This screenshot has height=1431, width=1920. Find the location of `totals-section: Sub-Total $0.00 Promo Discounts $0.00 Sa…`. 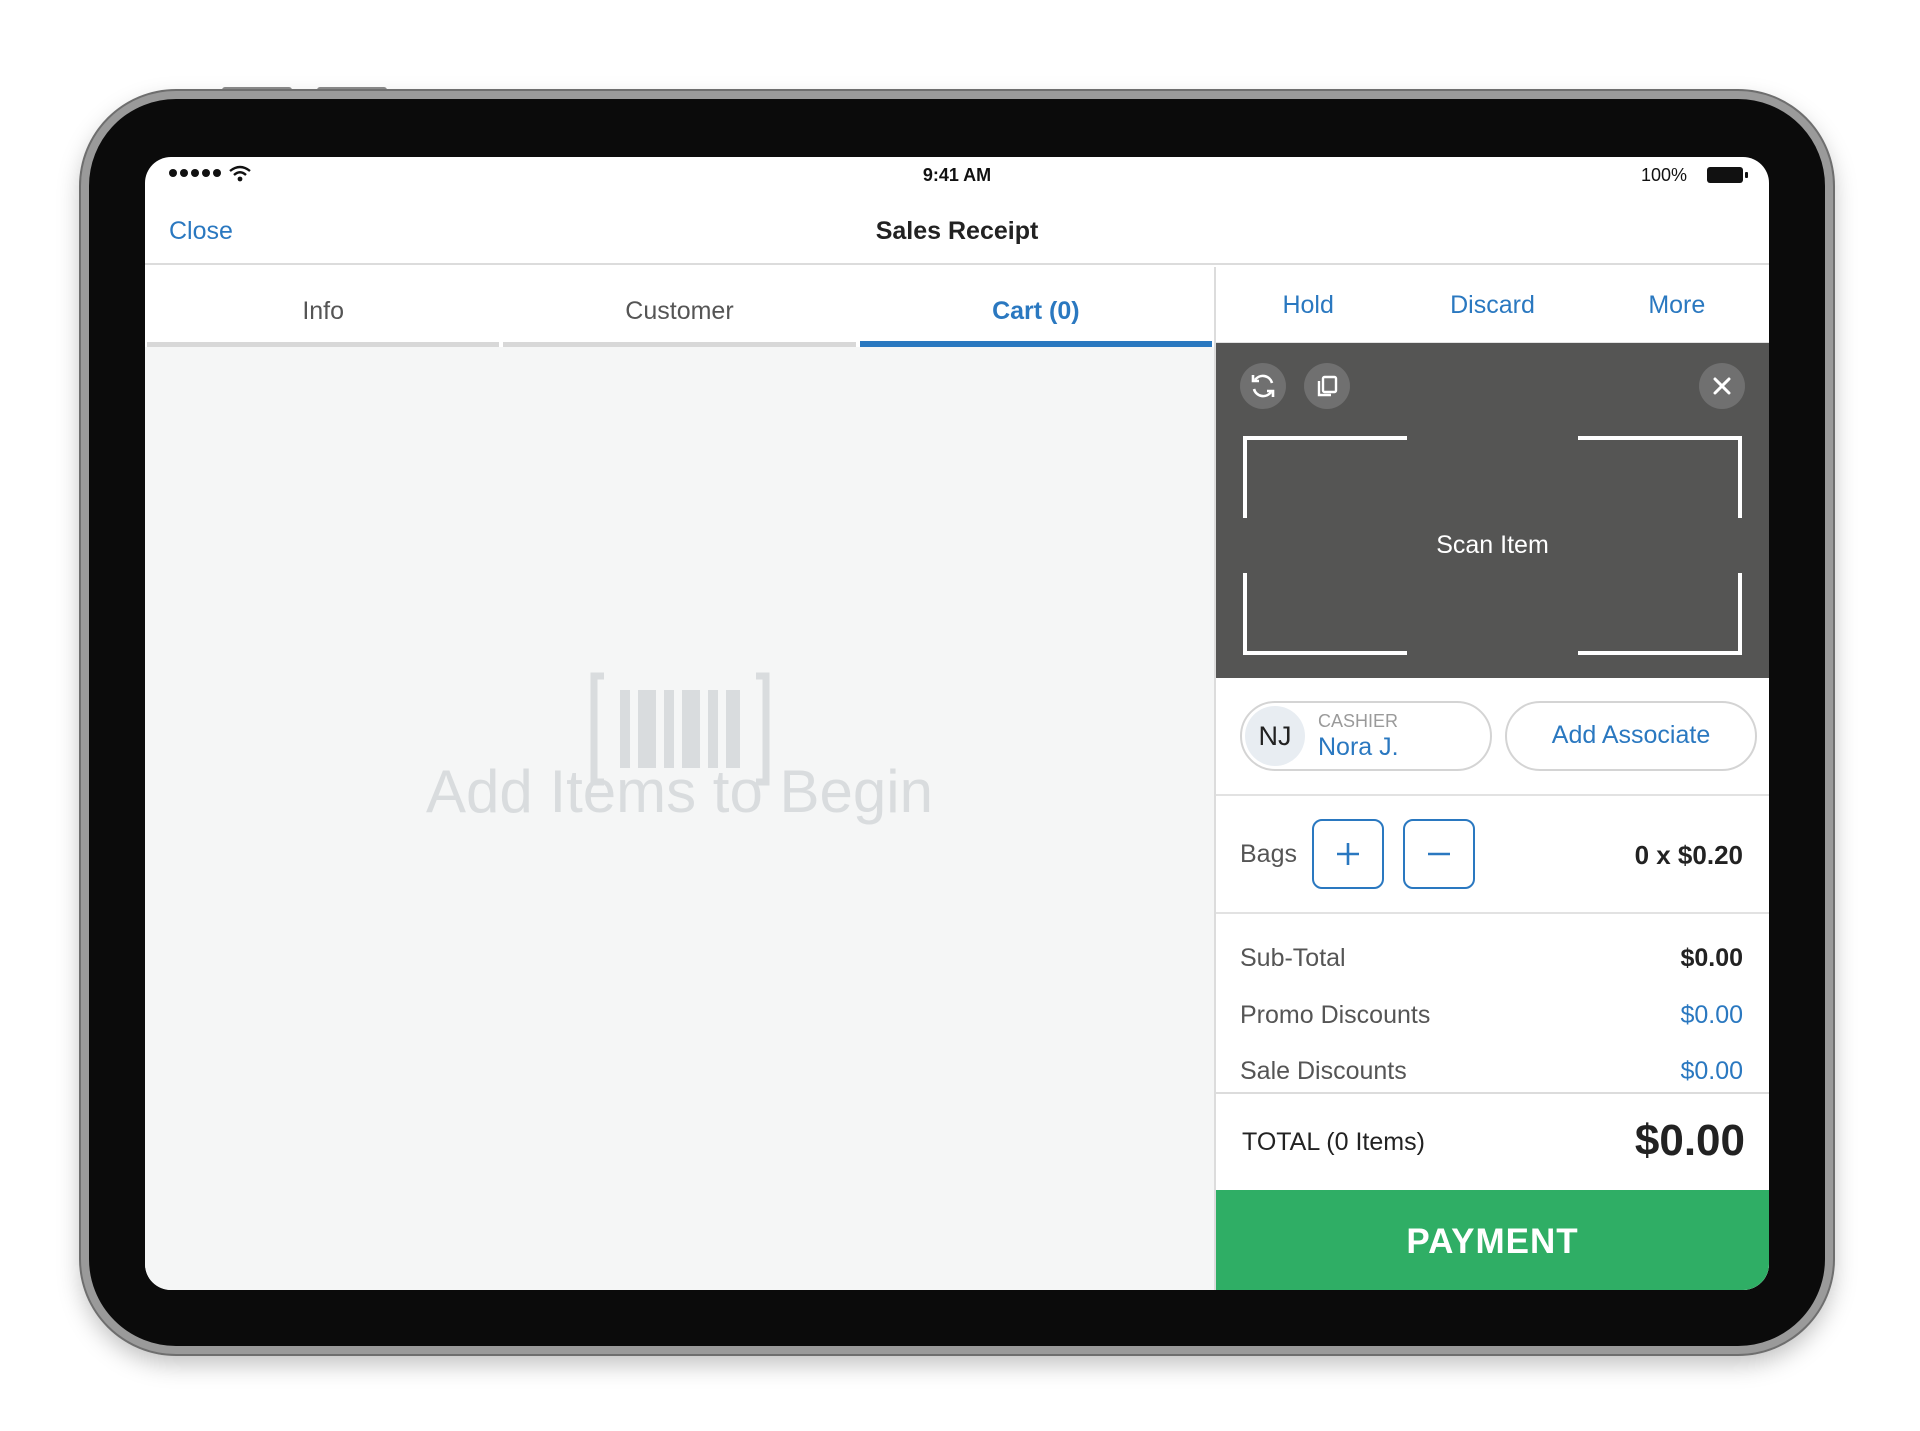

totals-section: Sub-Total $0.00 Promo Discounts $0.00 Sa… is located at coordinates (1492, 1003).